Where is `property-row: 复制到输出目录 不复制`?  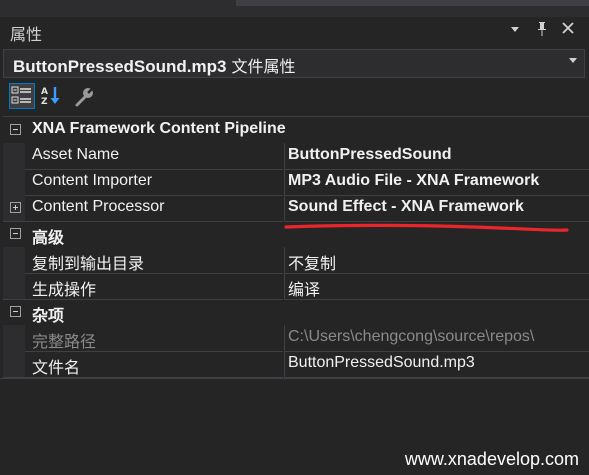 property-row: 复制到输出目录 不复制 is located at coordinates (296, 260).